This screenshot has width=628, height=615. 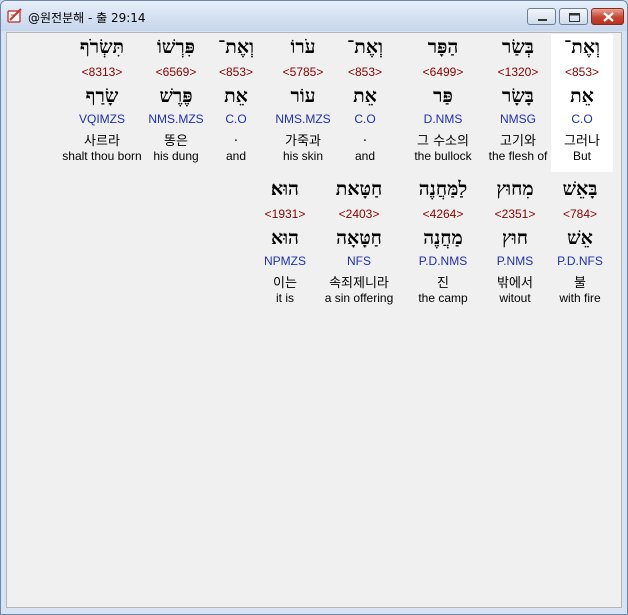 What do you see at coordinates (443, 156) in the screenshot?
I see `english-gloss: the bullock` at bounding box center [443, 156].